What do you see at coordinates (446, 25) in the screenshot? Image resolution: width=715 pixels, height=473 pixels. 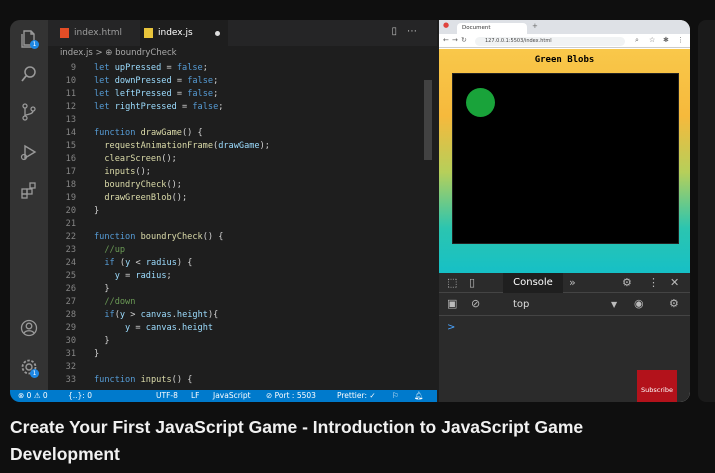 I see `window-controls-icon: ●` at bounding box center [446, 25].